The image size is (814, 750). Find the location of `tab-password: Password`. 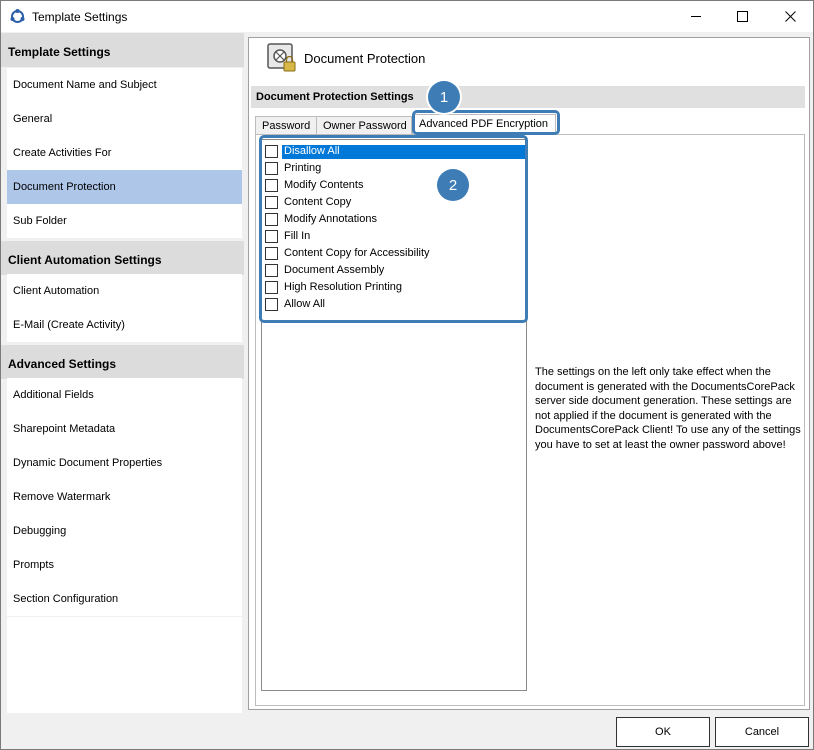

tab-password: Password is located at coordinates (286, 125).